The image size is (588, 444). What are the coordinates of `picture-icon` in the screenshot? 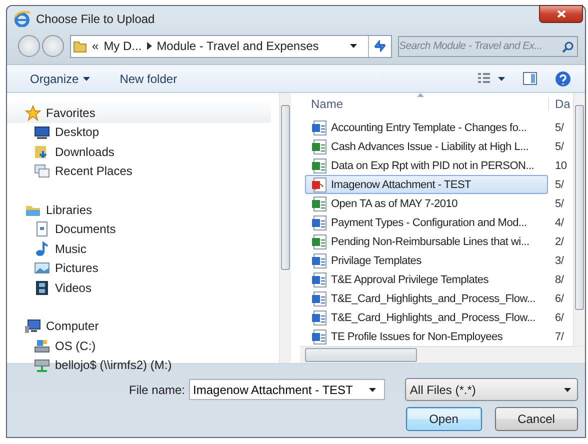 It's located at (42, 268).